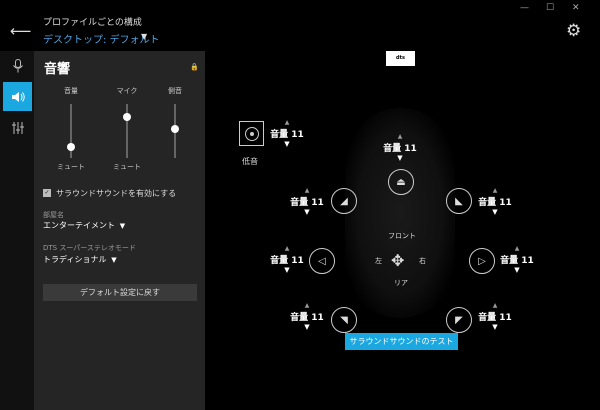  I want to click on surround-test-button: サラウンドサウンドのテスト, so click(401, 341).